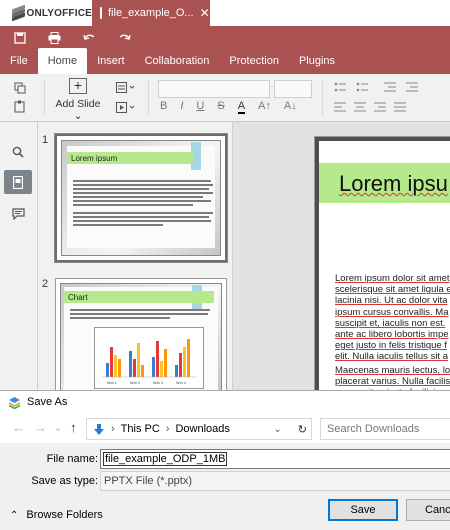  I want to click on search-downloads-placeholder: Search Downloads, so click(373, 429).